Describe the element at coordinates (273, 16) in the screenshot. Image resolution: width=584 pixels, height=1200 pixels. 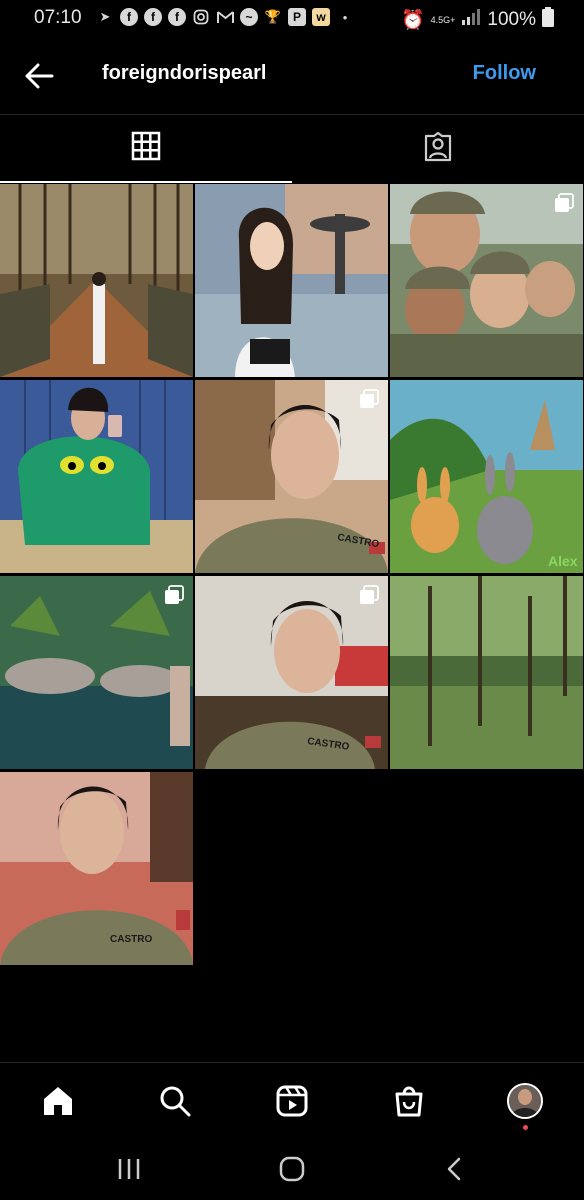
I see `trophy-icon: 🏆` at that location.